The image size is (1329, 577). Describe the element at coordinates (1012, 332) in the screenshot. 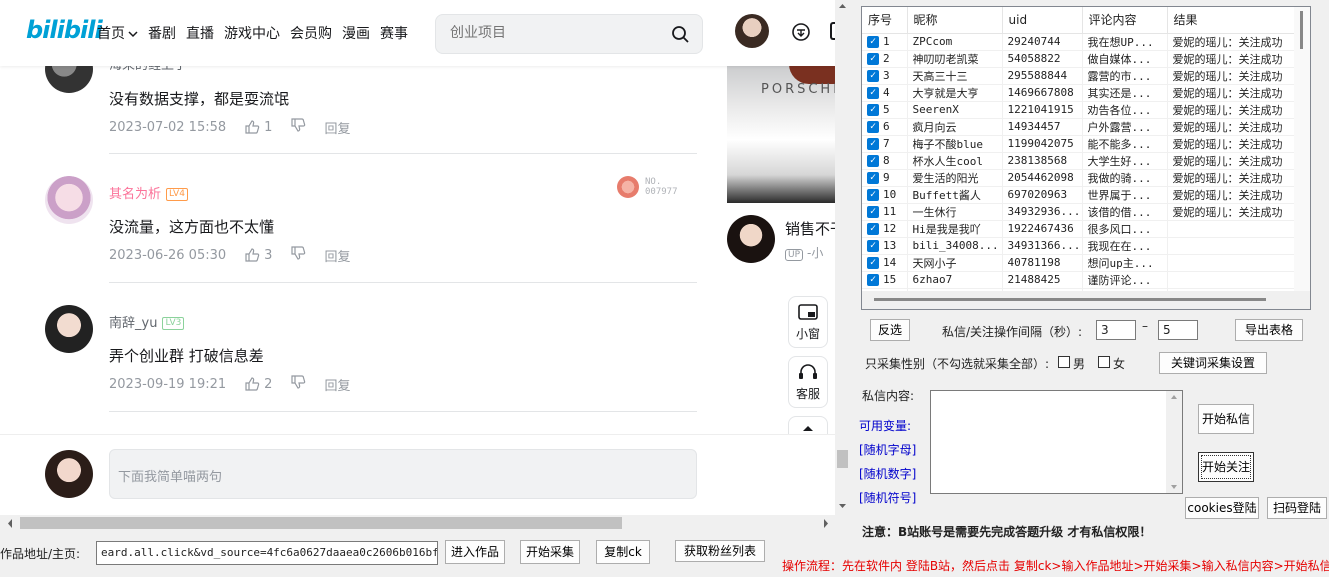

I see `interval-label: 私信/关注操作间隔（秒）:` at that location.